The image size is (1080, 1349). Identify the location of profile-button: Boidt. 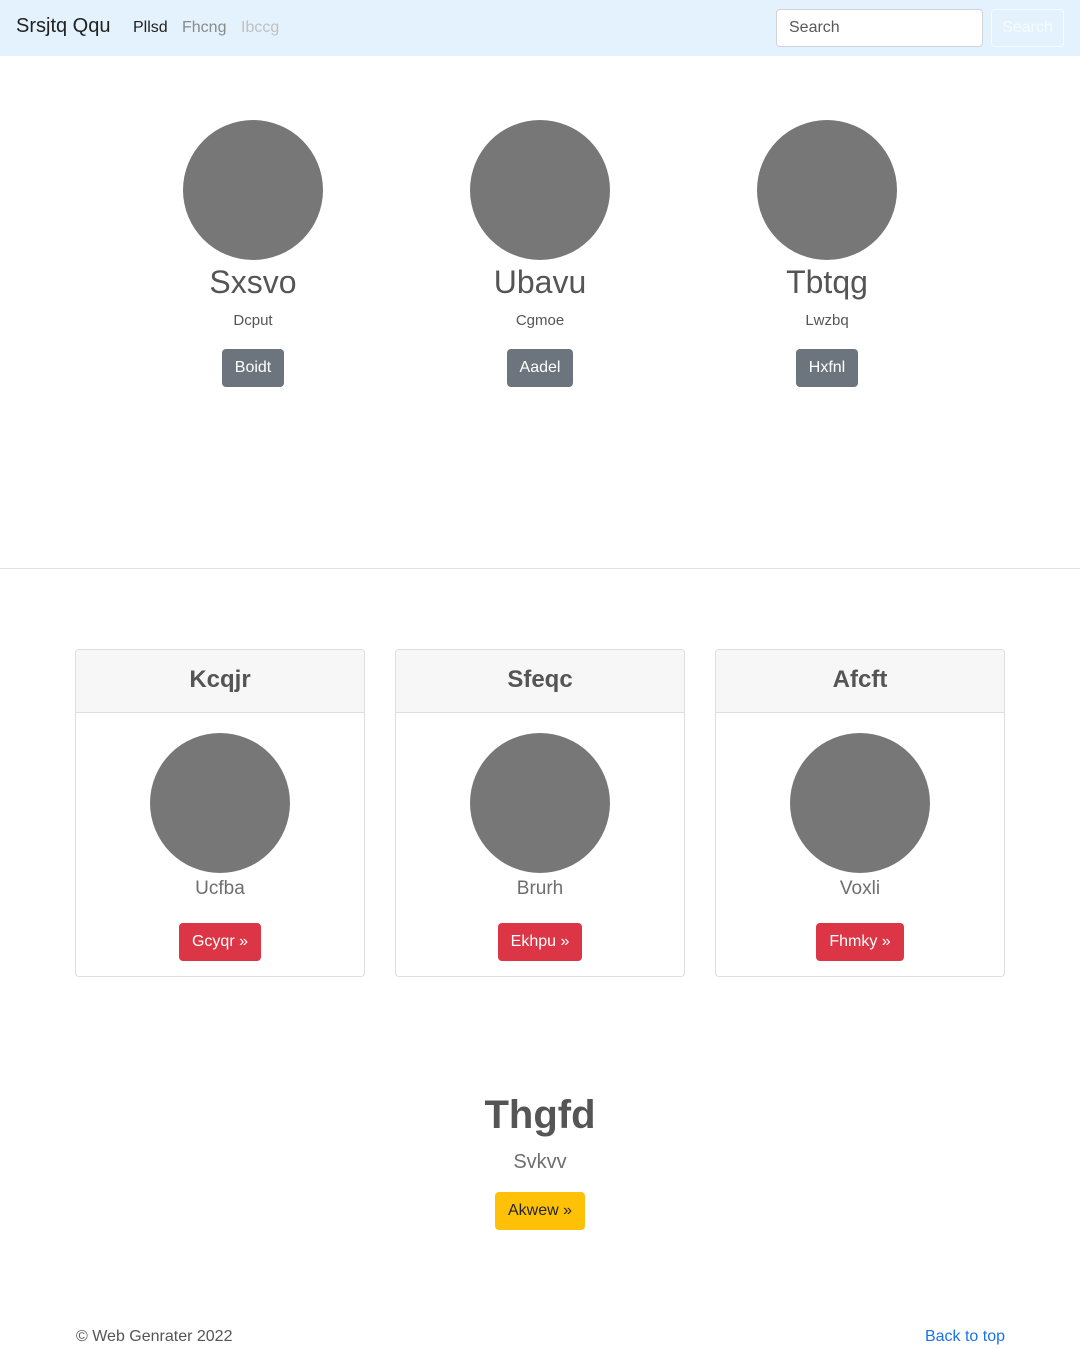
(253, 368).